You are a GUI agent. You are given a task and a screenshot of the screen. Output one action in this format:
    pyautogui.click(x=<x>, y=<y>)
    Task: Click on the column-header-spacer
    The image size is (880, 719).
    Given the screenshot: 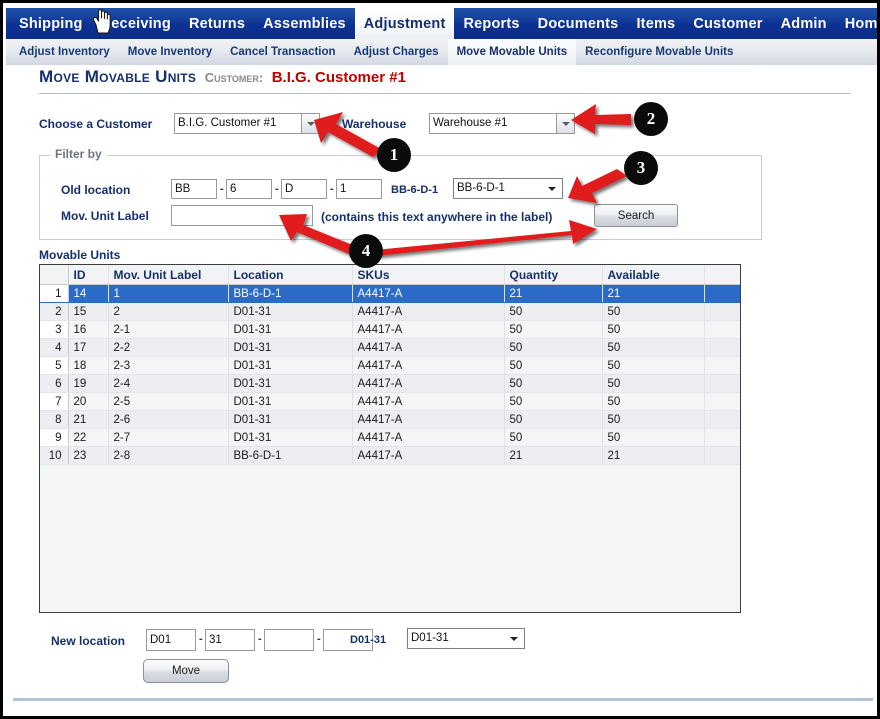 What is the action you would take?
    pyautogui.click(x=722, y=275)
    